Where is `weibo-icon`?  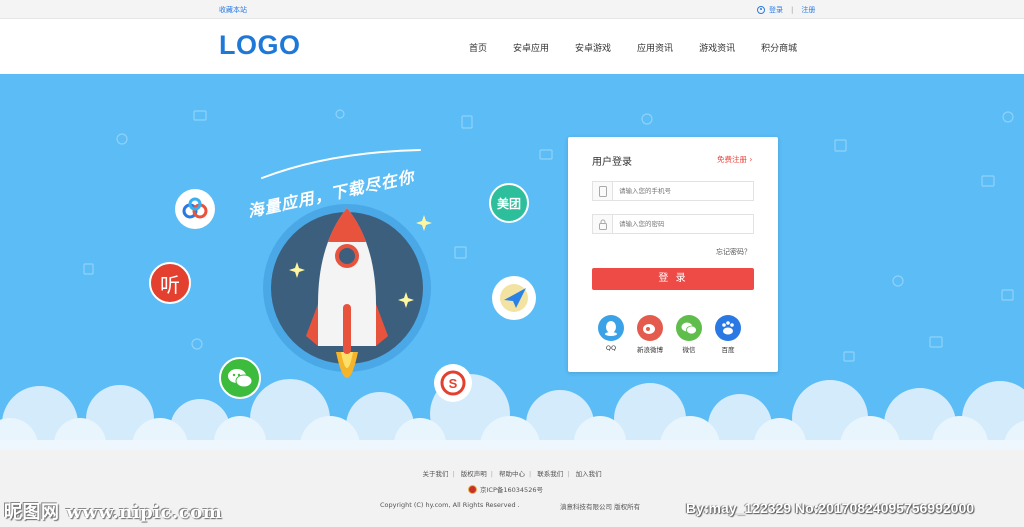 weibo-icon is located at coordinates (650, 328).